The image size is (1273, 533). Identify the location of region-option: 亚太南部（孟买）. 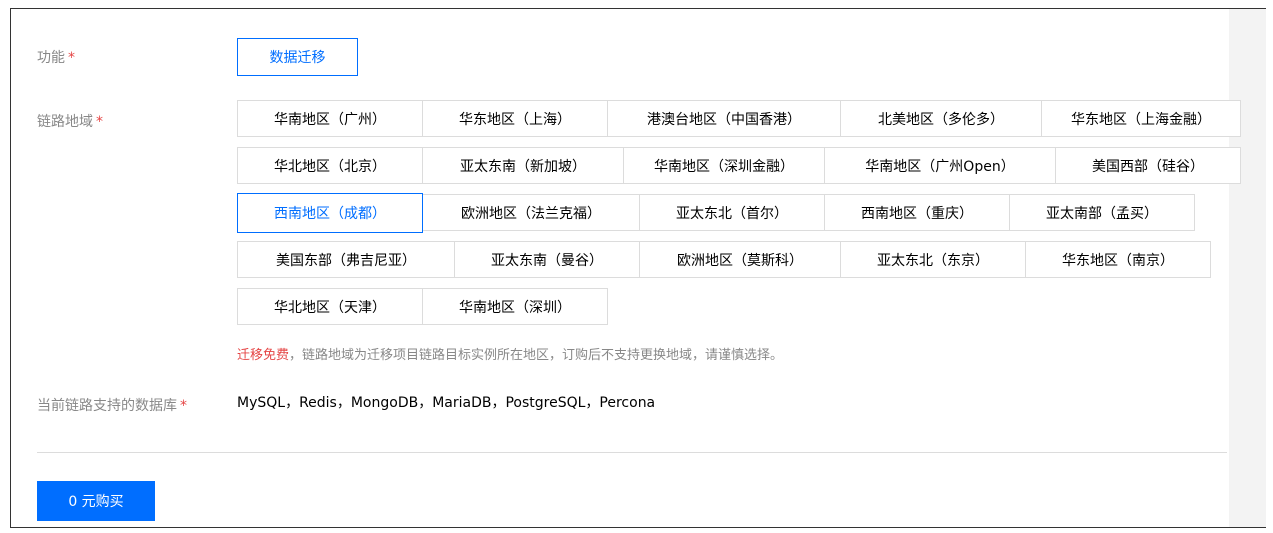
(1102, 212).